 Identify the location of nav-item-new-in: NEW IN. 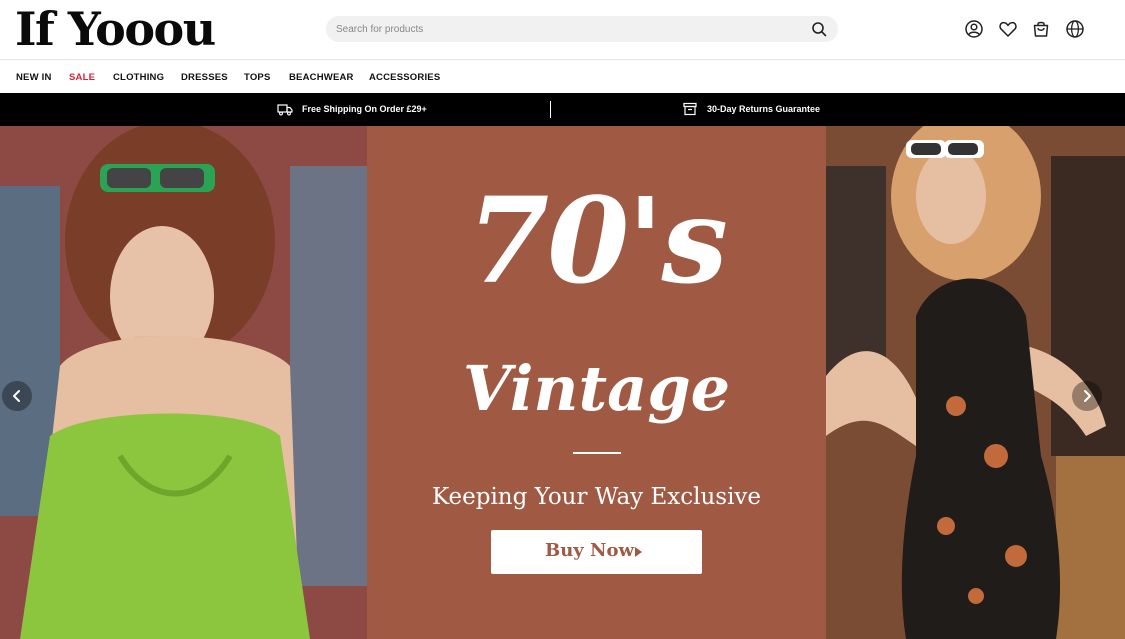
(34, 77).